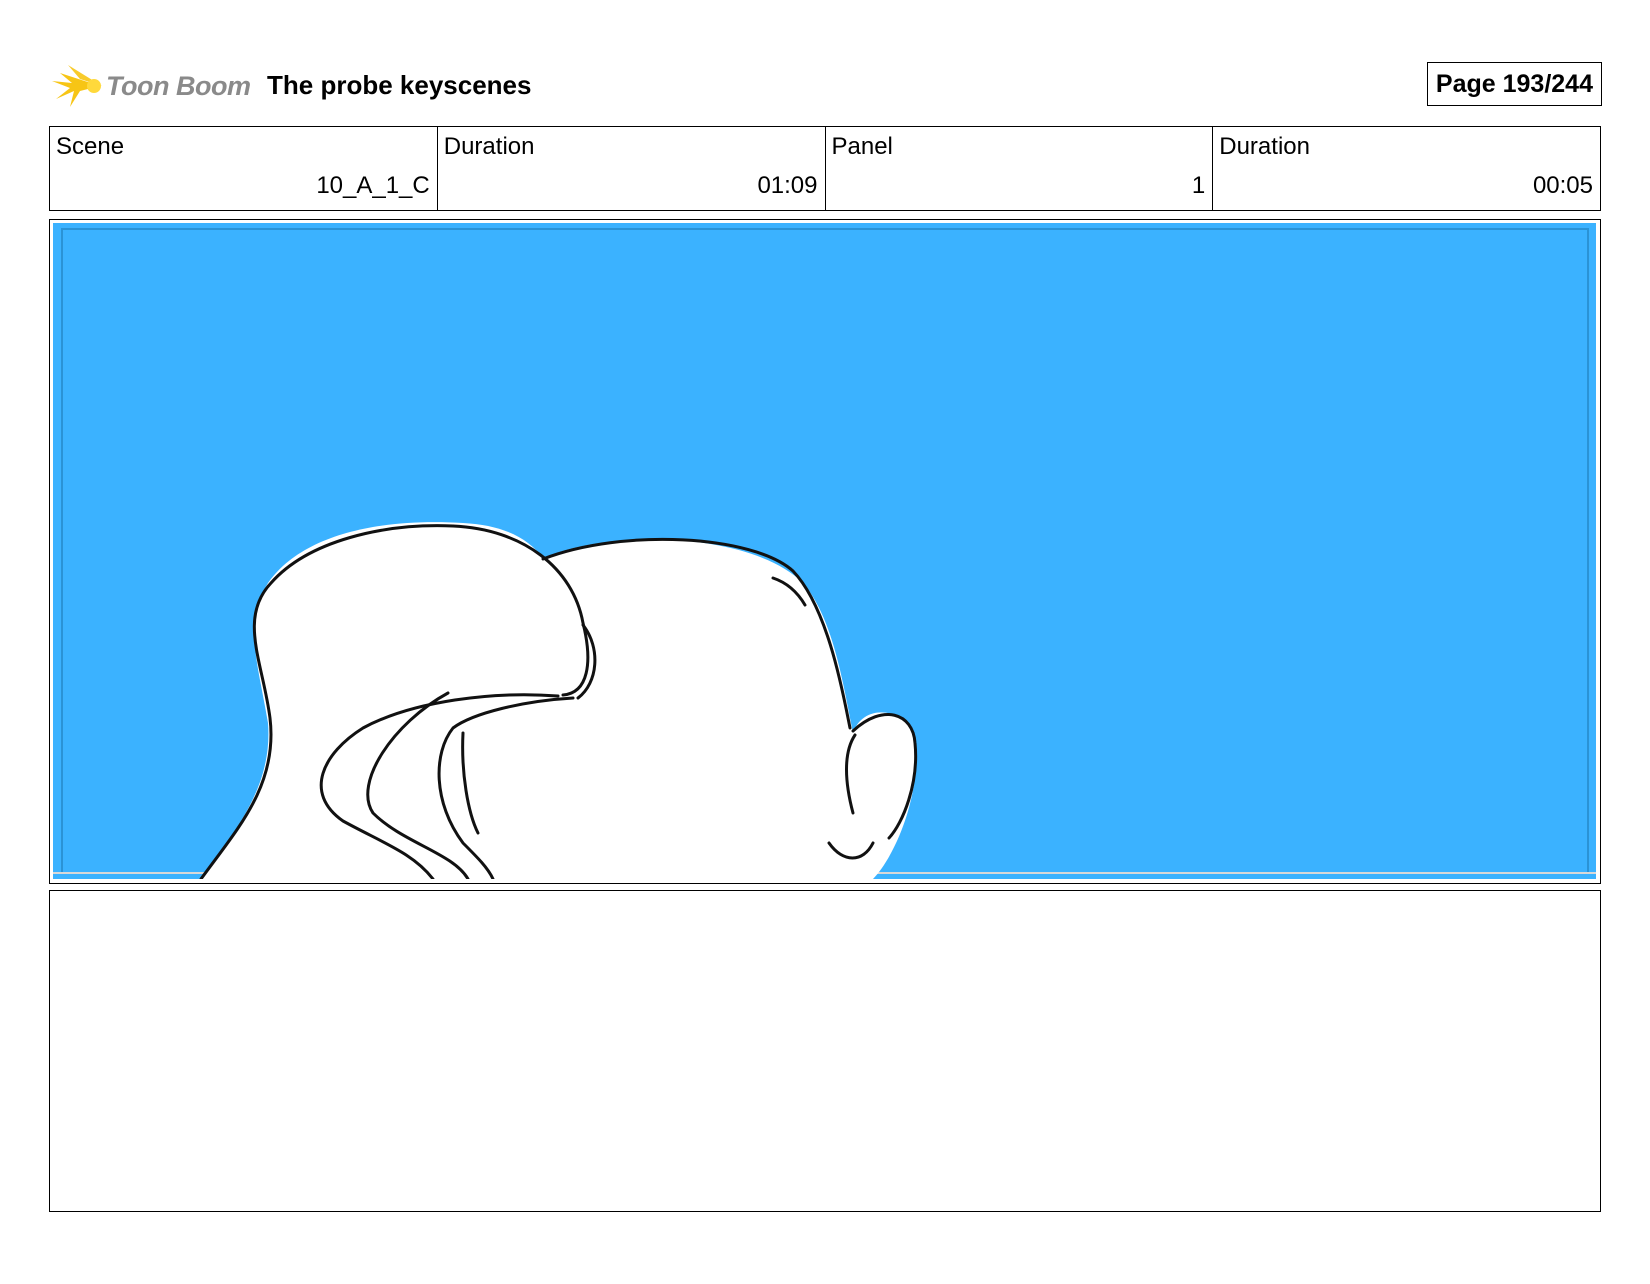 The width and height of the screenshot is (1650, 1284). Describe the element at coordinates (1264, 146) in the screenshot. I see `panel-duration-label: Duration` at that location.